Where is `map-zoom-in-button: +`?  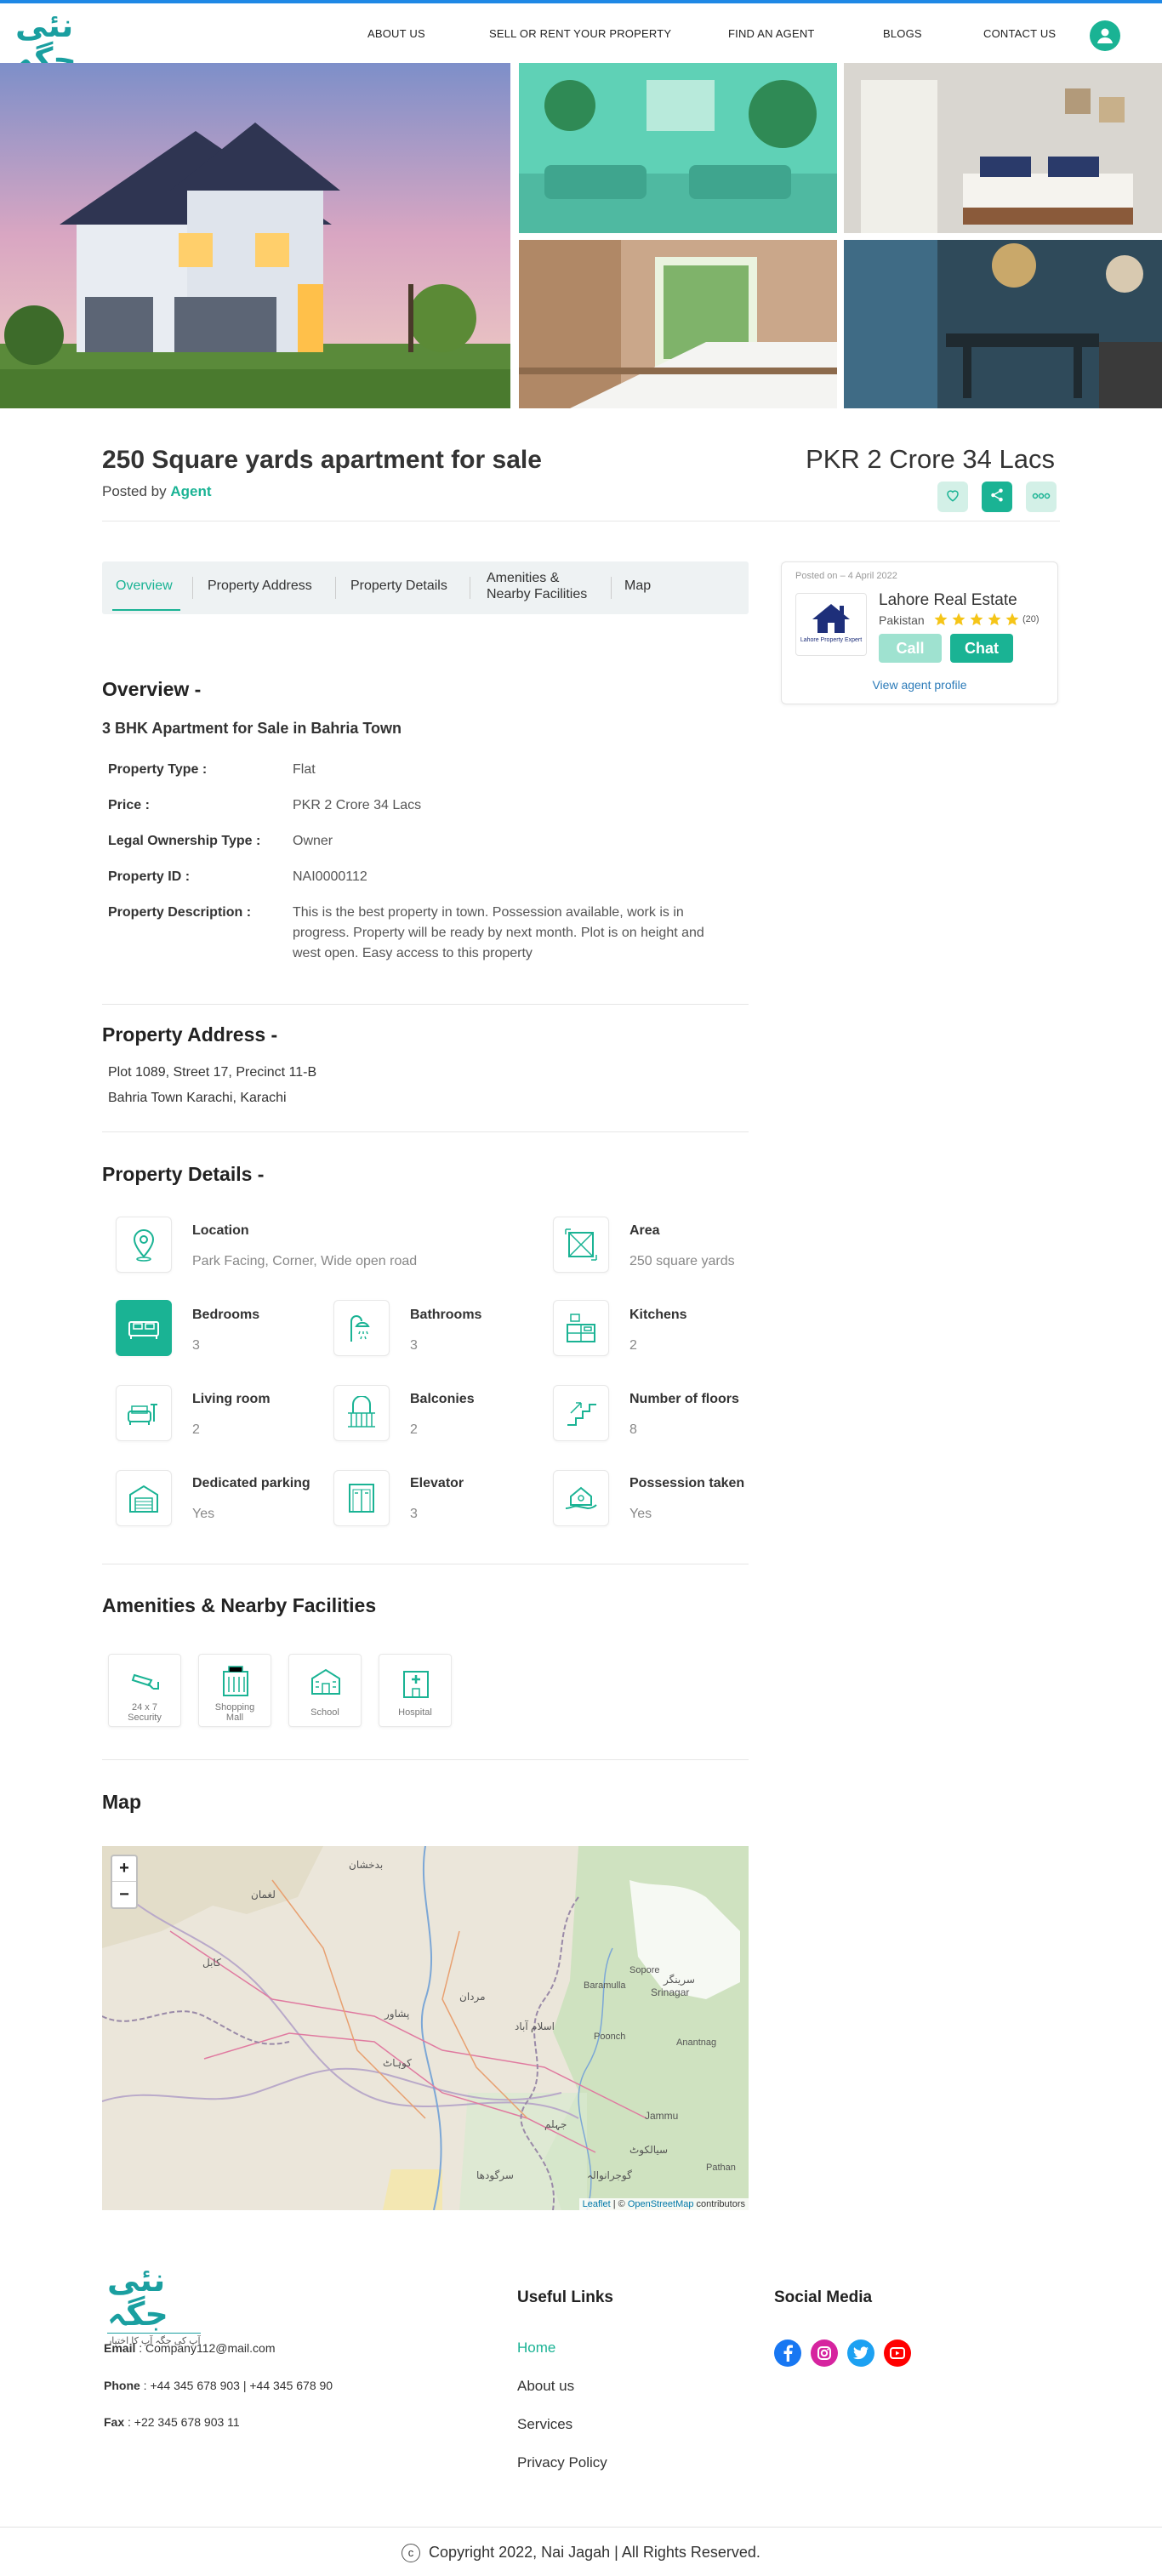
map-zoom-in-button: + is located at coordinates (124, 1869).